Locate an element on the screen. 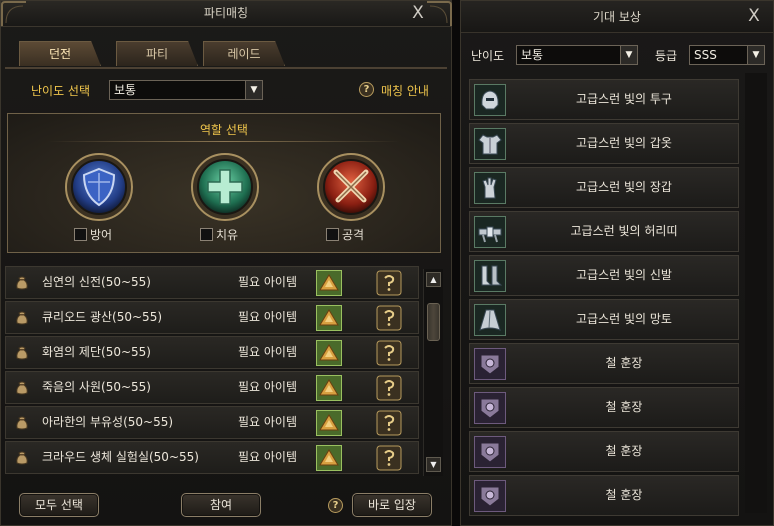 The height and width of the screenshot is (526, 774). dungeon-name: 죽음의 사원(50~55) is located at coordinates (96, 387).